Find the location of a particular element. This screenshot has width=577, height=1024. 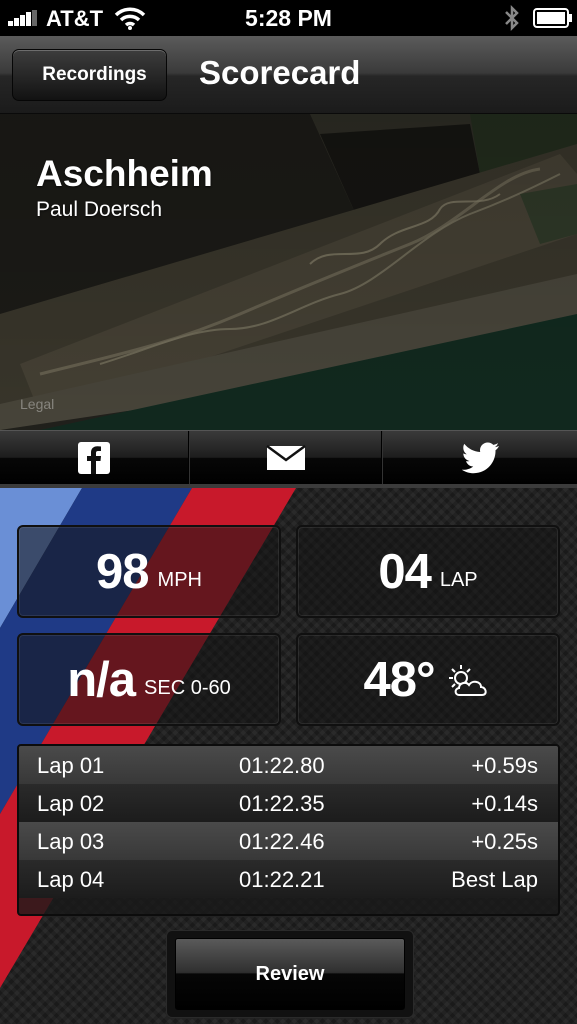

navigation-bar: Recordings Scorecard is located at coordinates (288, 75).